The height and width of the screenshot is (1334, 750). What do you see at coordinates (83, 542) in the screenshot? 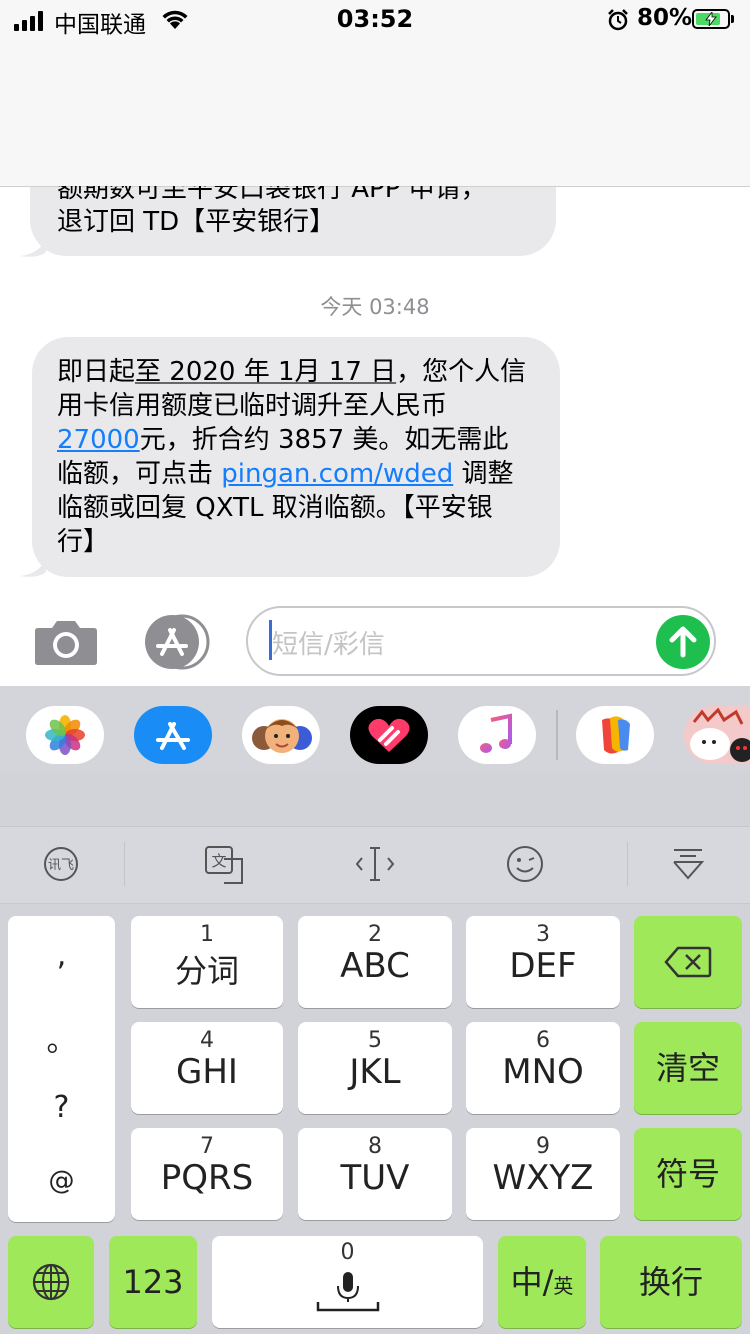
I see `message-line-6: 行】` at bounding box center [83, 542].